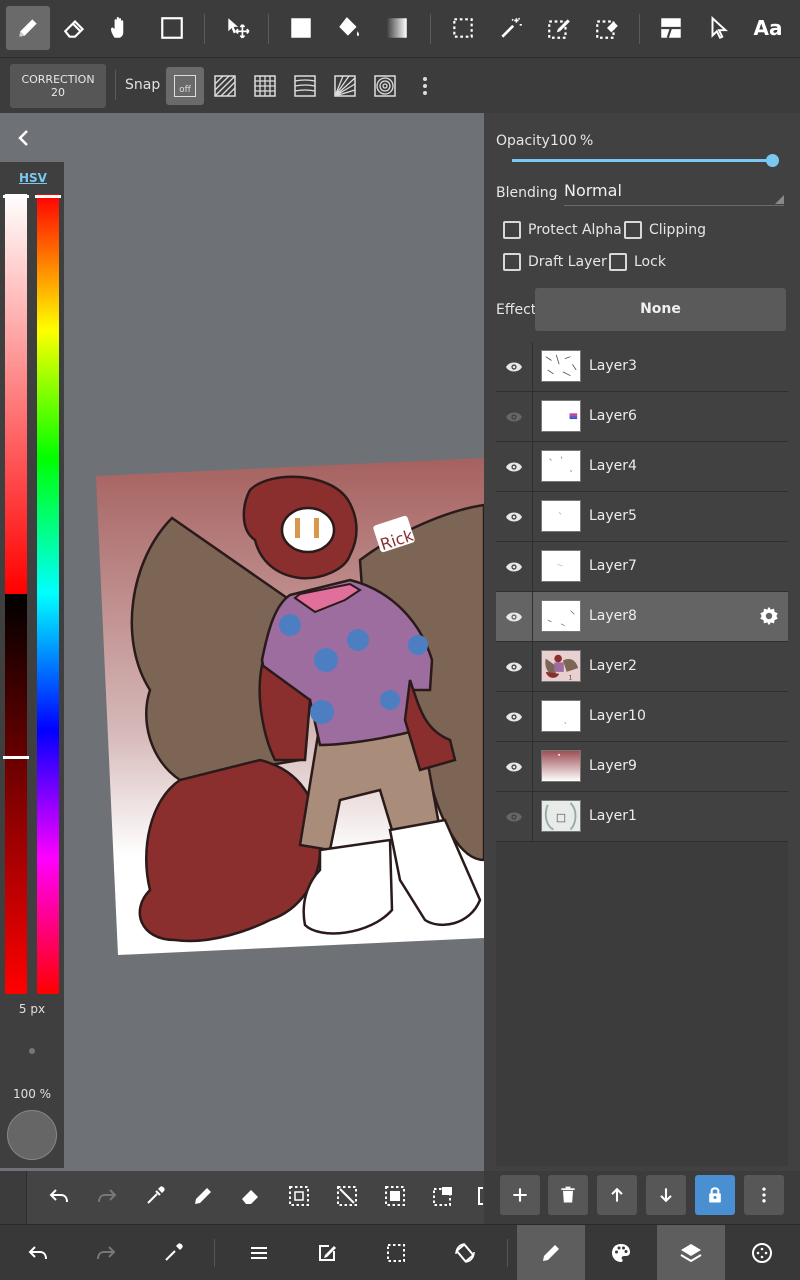  I want to click on gear-icon, so click(769, 616).